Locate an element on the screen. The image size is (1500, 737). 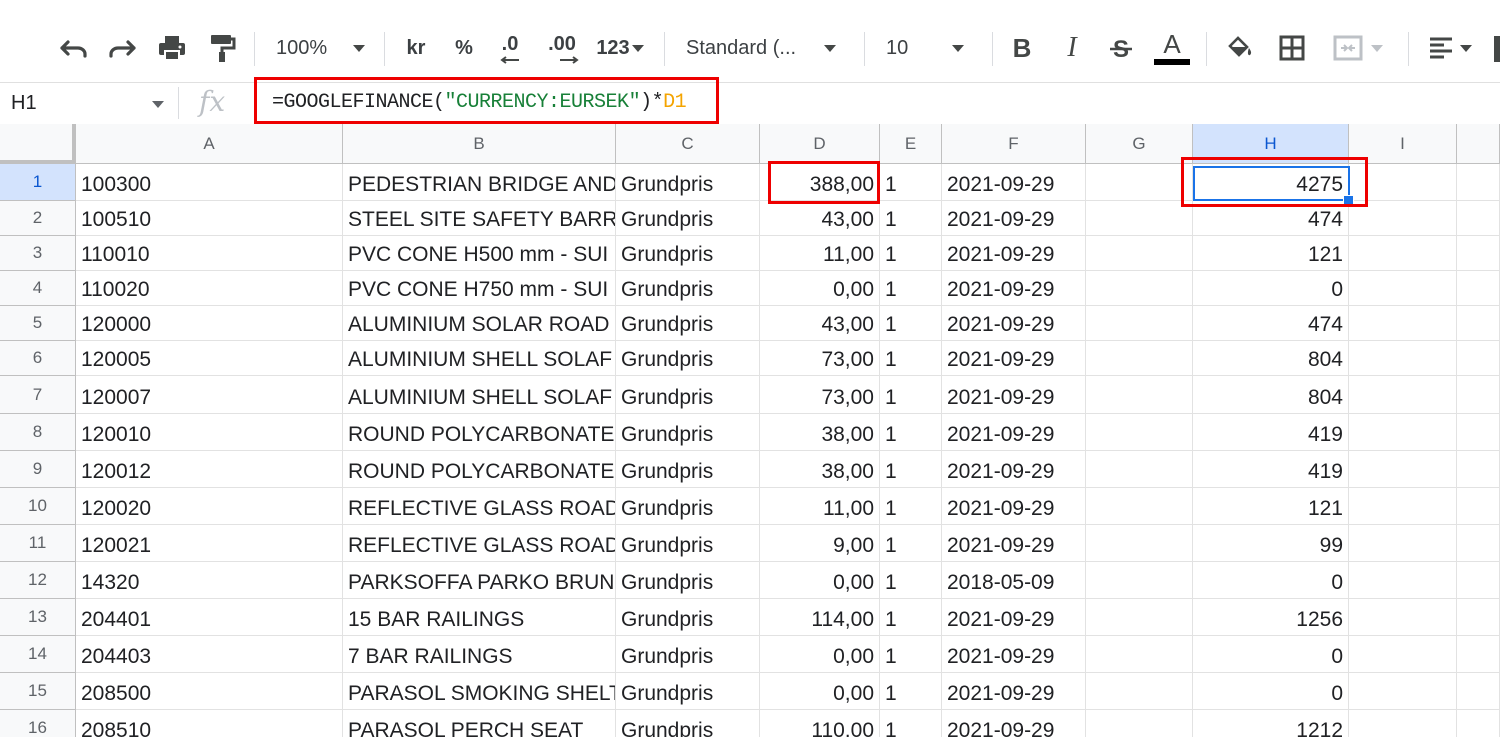
column-header-b: B is located at coordinates (479, 144).